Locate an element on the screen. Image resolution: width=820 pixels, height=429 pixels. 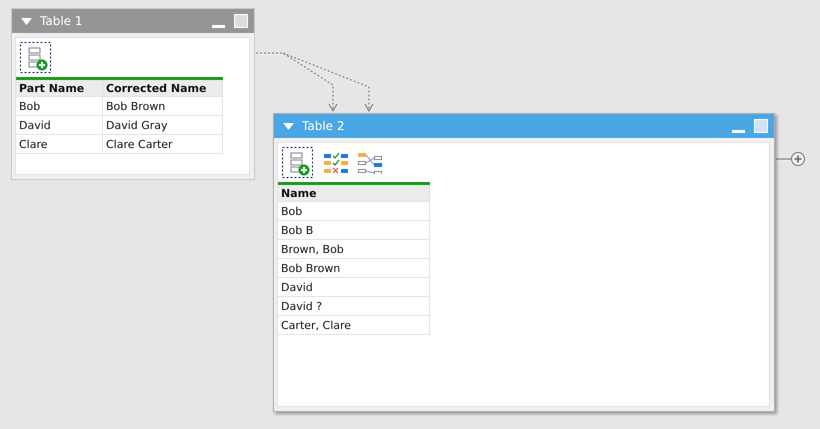
window-title: Table 1 is located at coordinates (62, 21).